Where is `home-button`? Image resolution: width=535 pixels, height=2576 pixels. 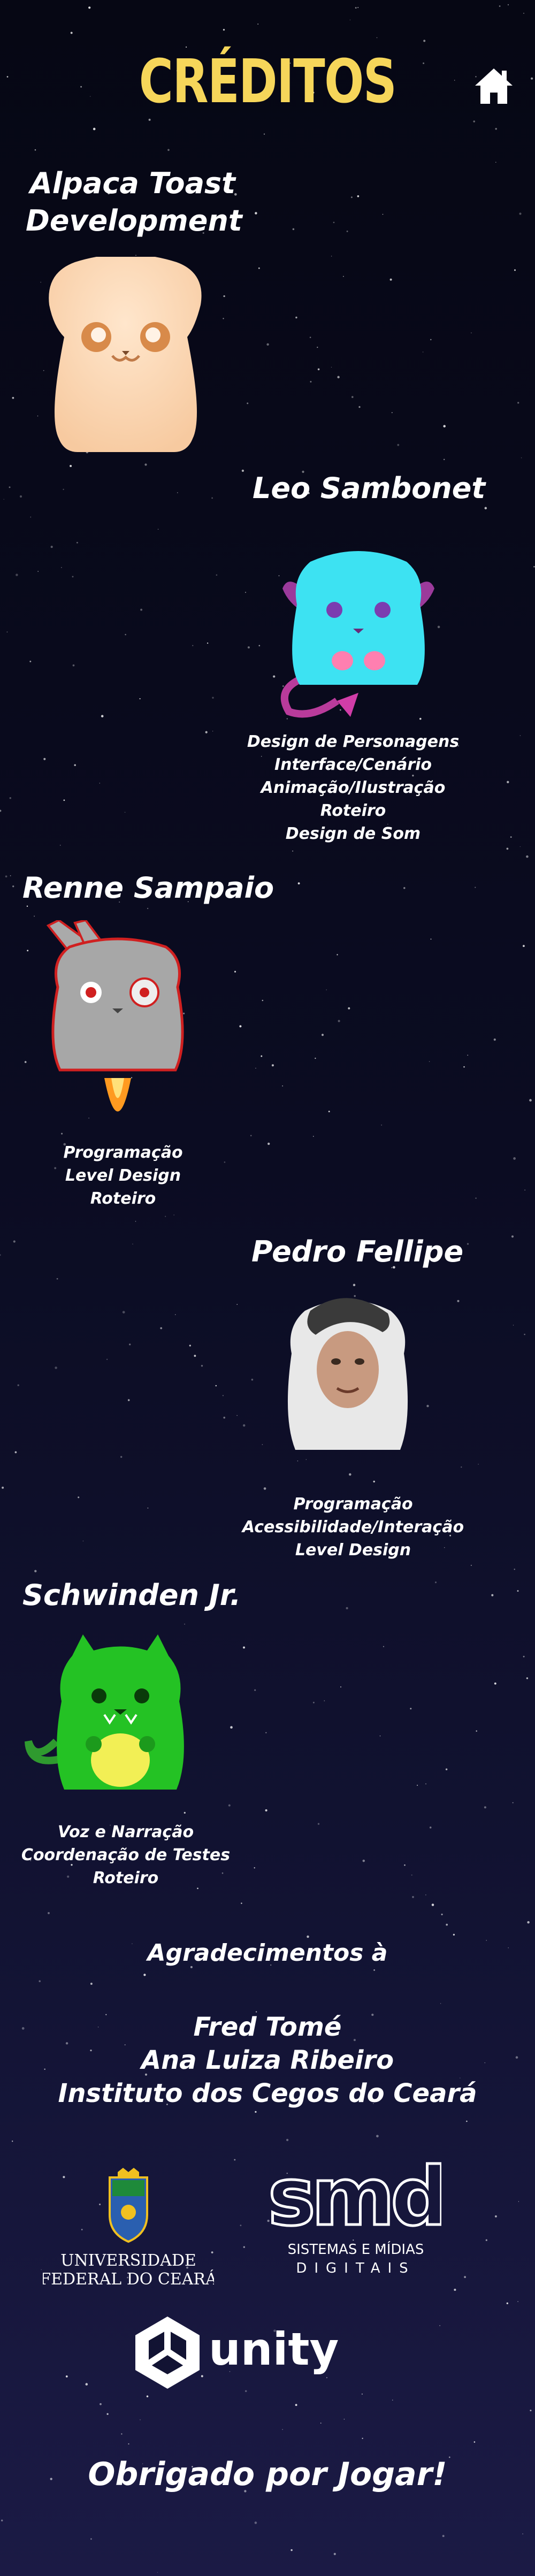 home-button is located at coordinates (494, 86).